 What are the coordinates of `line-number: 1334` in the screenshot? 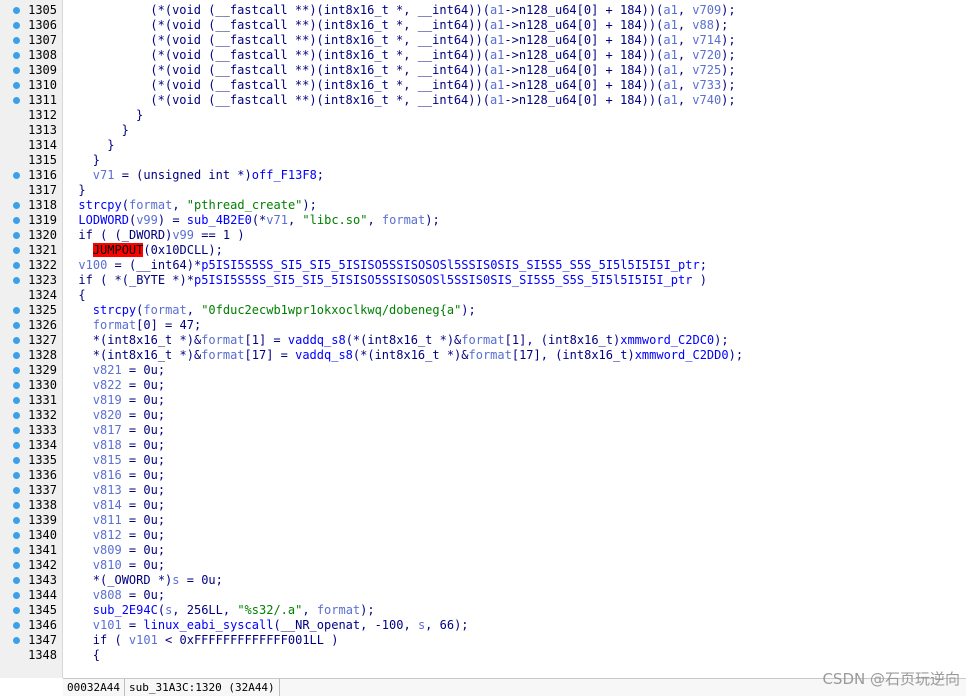 It's located at (42, 445).